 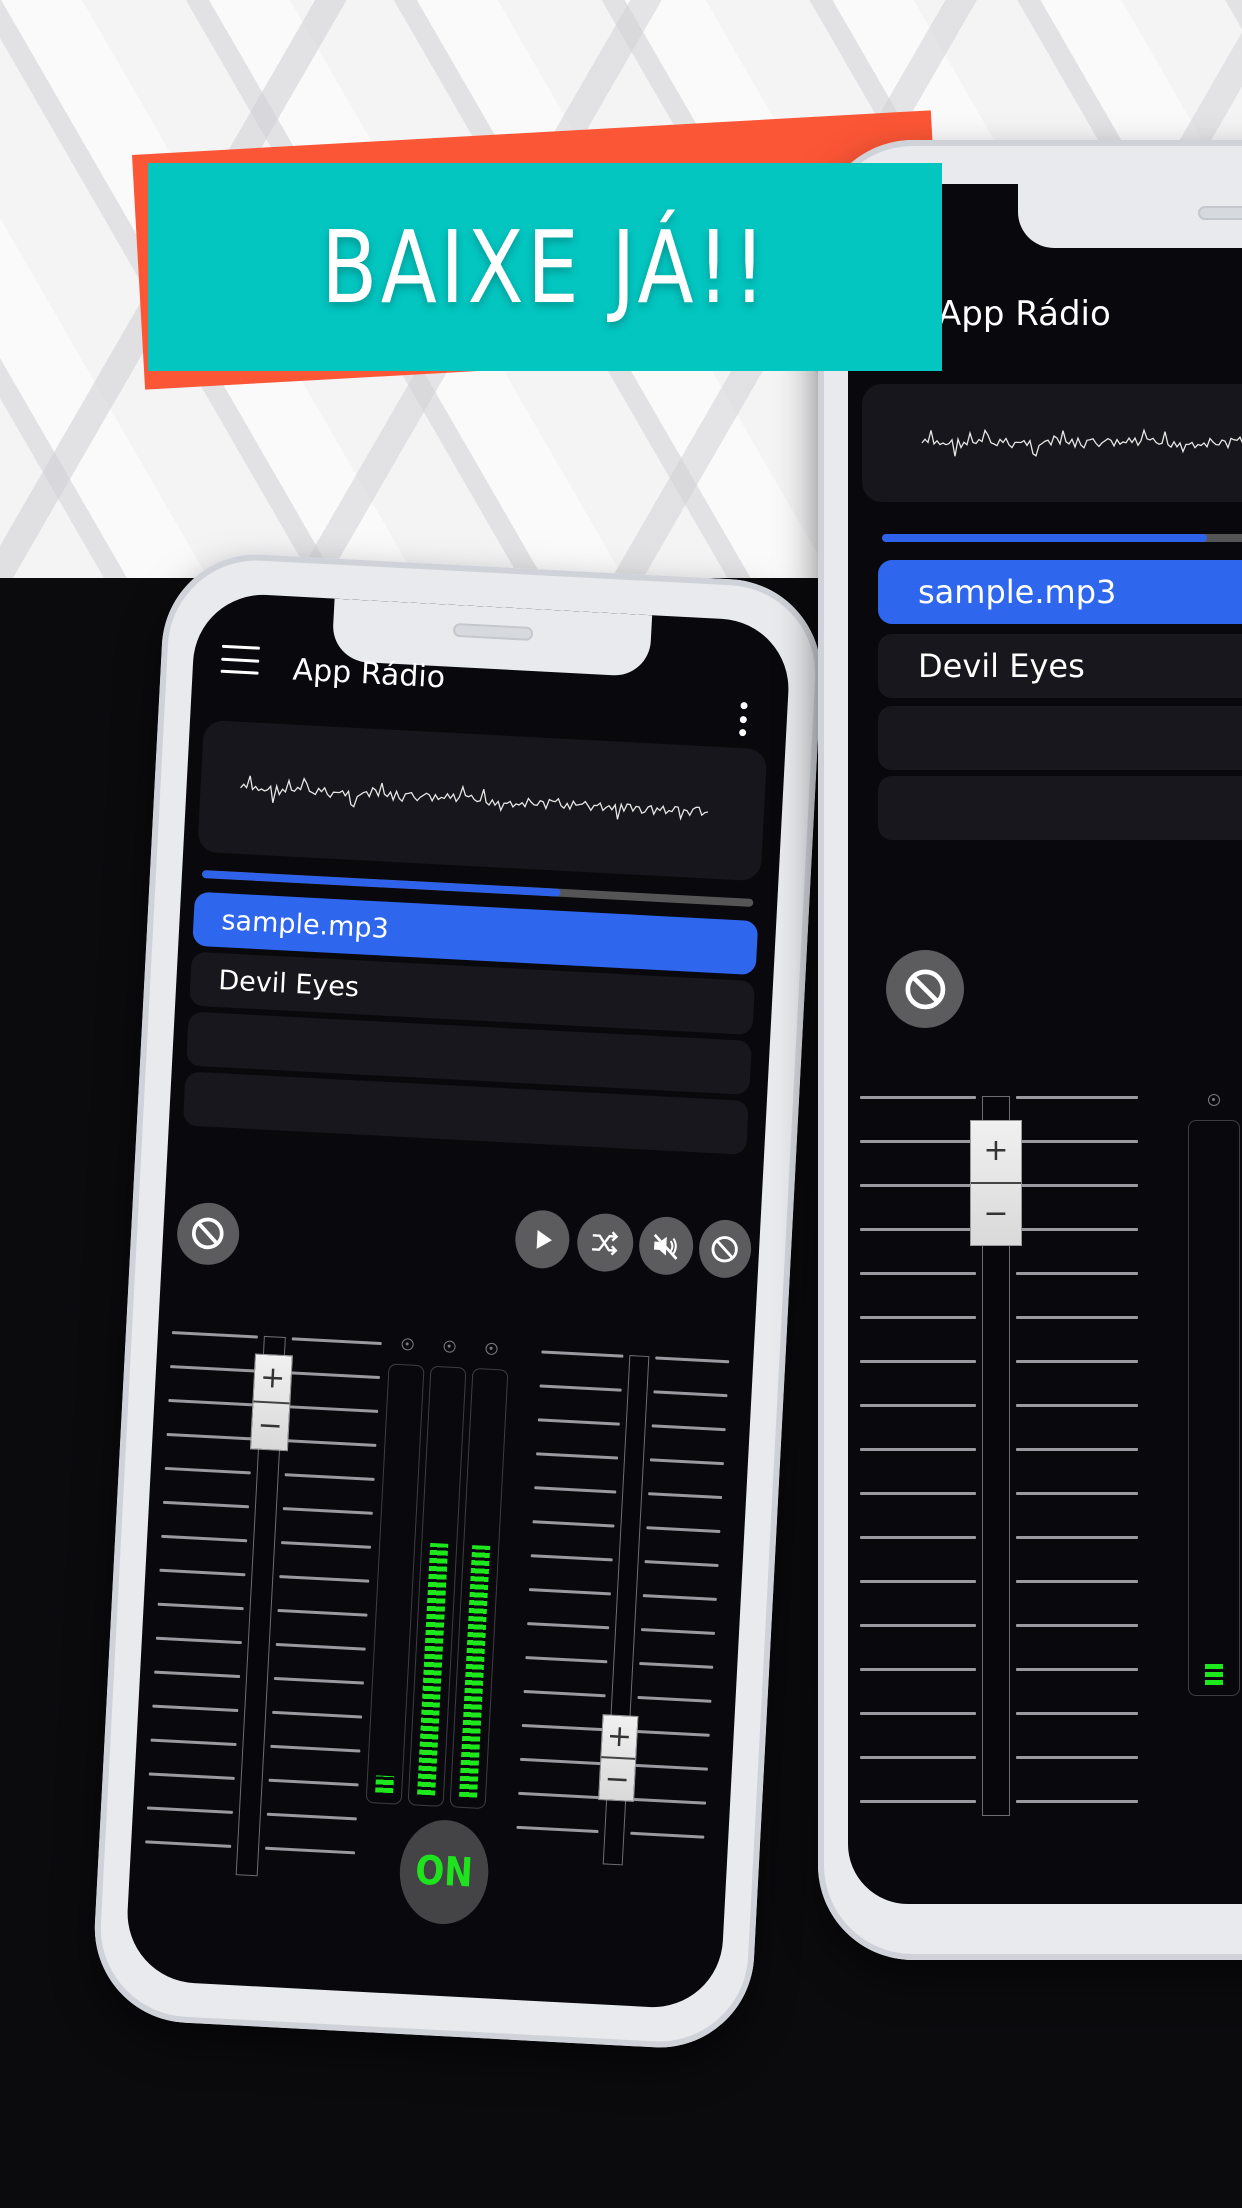 What do you see at coordinates (1130, 216) in the screenshot?
I see `phone-notch` at bounding box center [1130, 216].